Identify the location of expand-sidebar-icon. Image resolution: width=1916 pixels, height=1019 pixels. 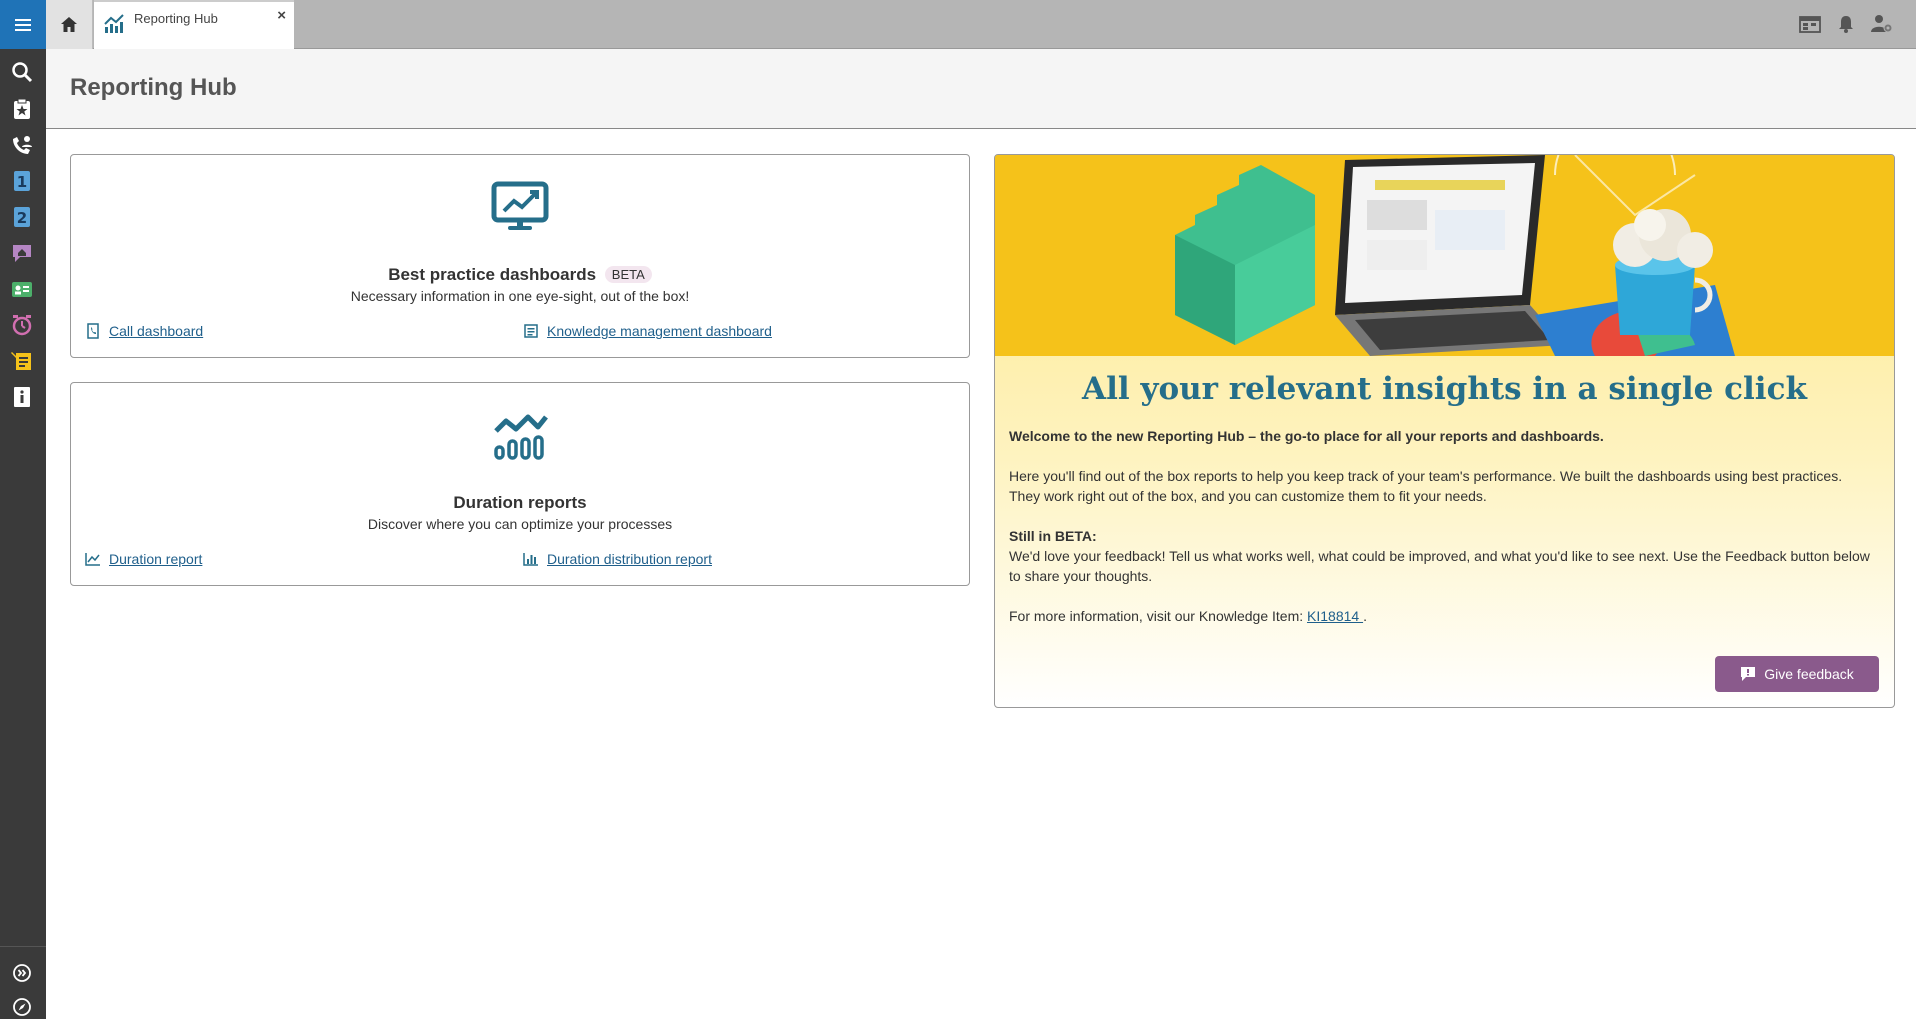
(22, 973).